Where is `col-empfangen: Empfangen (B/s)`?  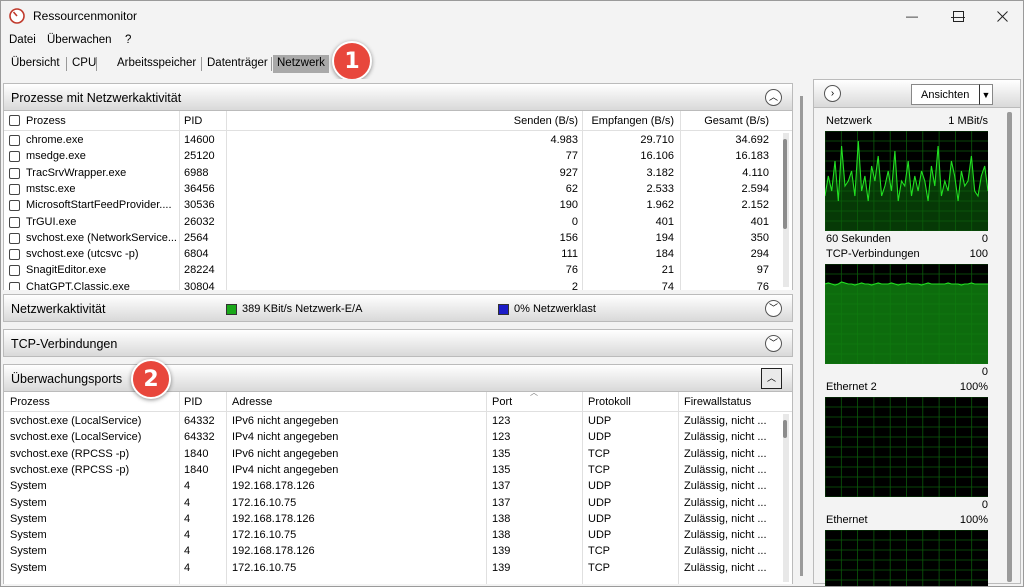 col-empfangen: Empfangen (B/s) is located at coordinates (629, 121).